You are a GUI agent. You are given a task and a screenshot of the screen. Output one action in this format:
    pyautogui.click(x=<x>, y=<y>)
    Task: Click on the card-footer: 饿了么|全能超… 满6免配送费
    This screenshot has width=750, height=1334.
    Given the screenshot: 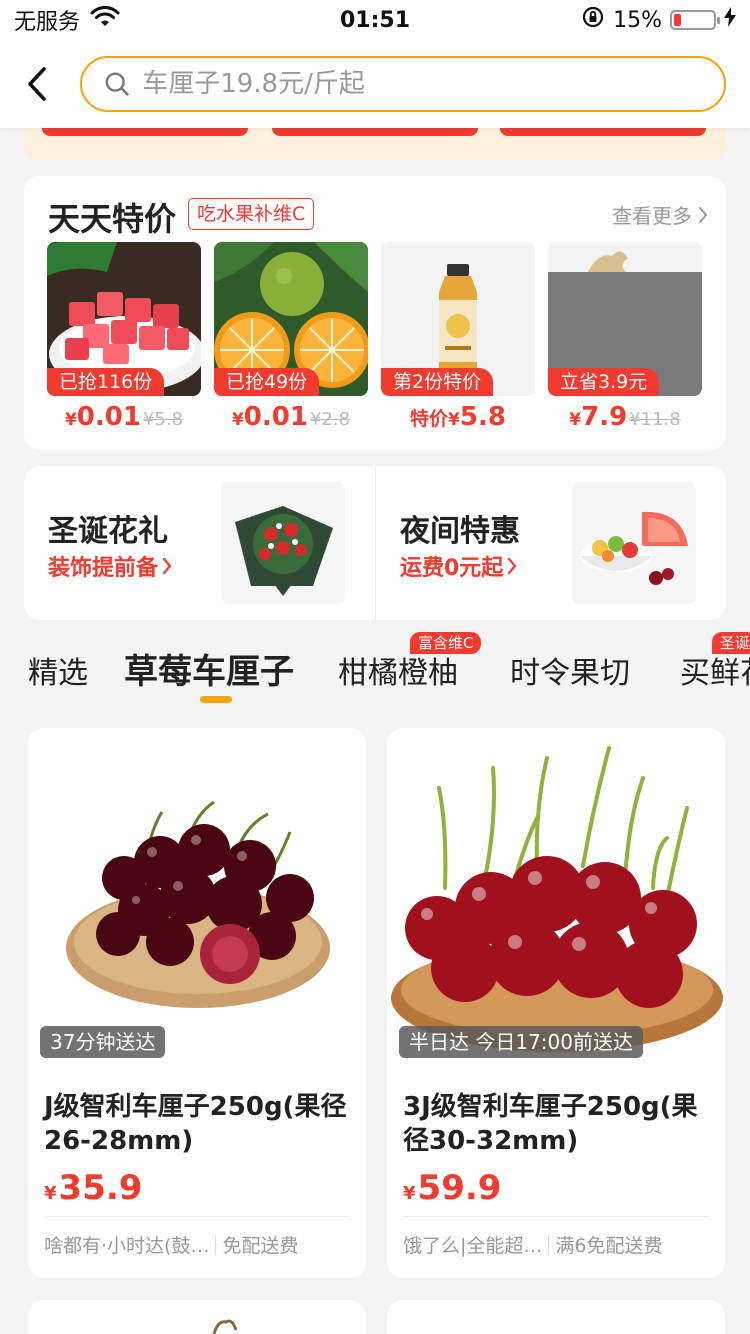 What is the action you would take?
    pyautogui.click(x=556, y=1237)
    